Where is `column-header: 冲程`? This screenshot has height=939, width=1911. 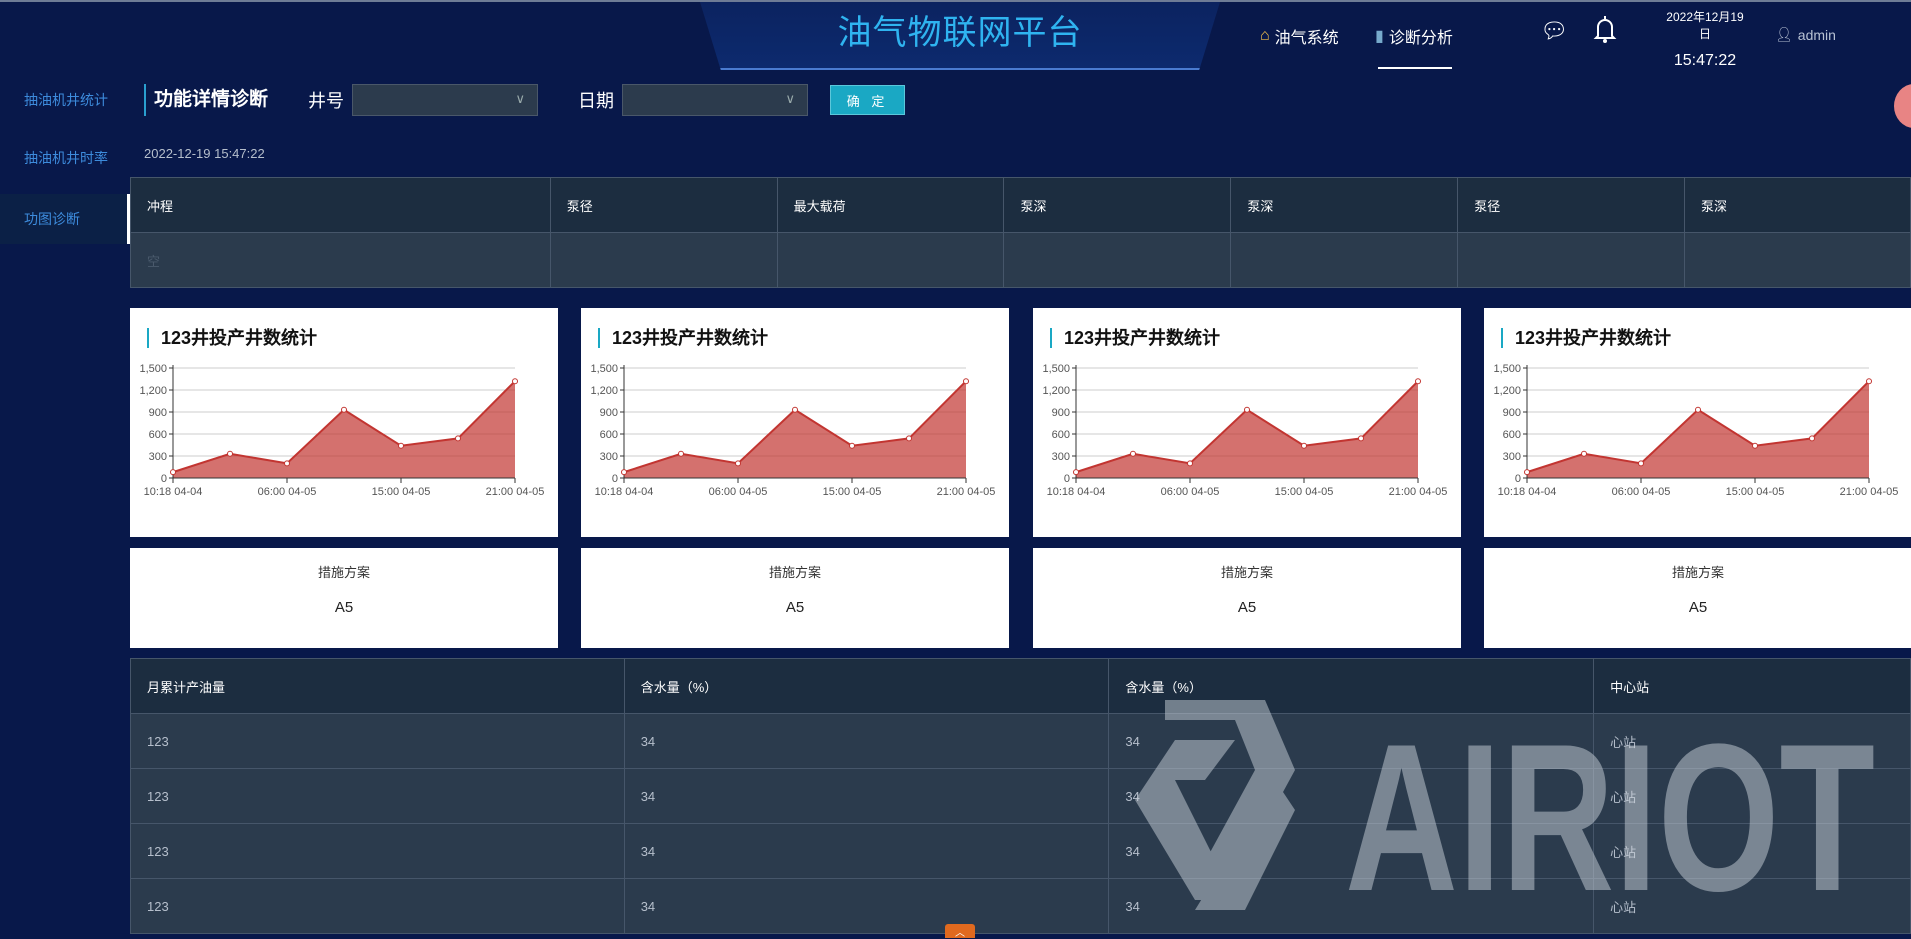
column-header: 冲程 is located at coordinates (340, 205).